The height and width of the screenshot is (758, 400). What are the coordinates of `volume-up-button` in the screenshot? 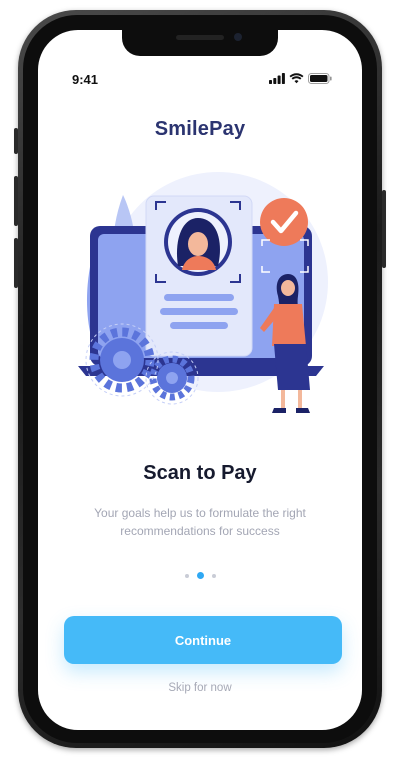 It's located at (16, 201).